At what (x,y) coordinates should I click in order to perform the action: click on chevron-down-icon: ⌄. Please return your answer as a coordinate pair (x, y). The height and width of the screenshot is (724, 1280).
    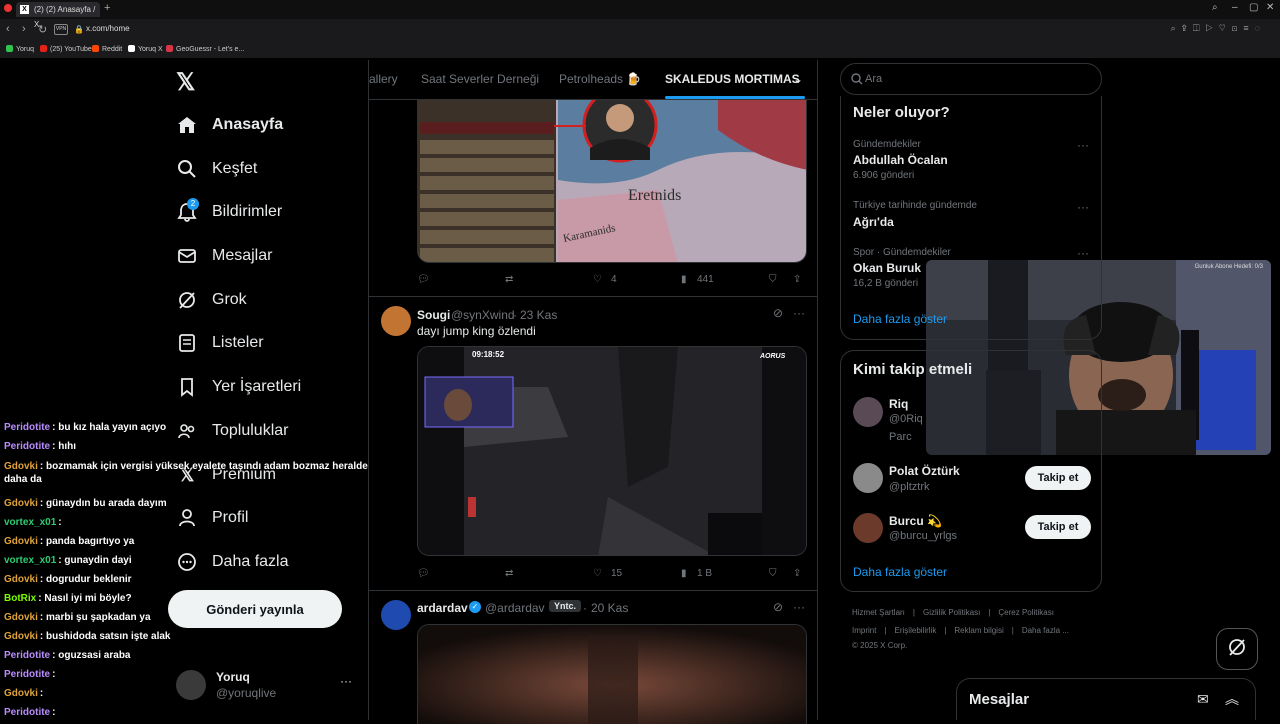
    Looking at the image, I should click on (798, 79).